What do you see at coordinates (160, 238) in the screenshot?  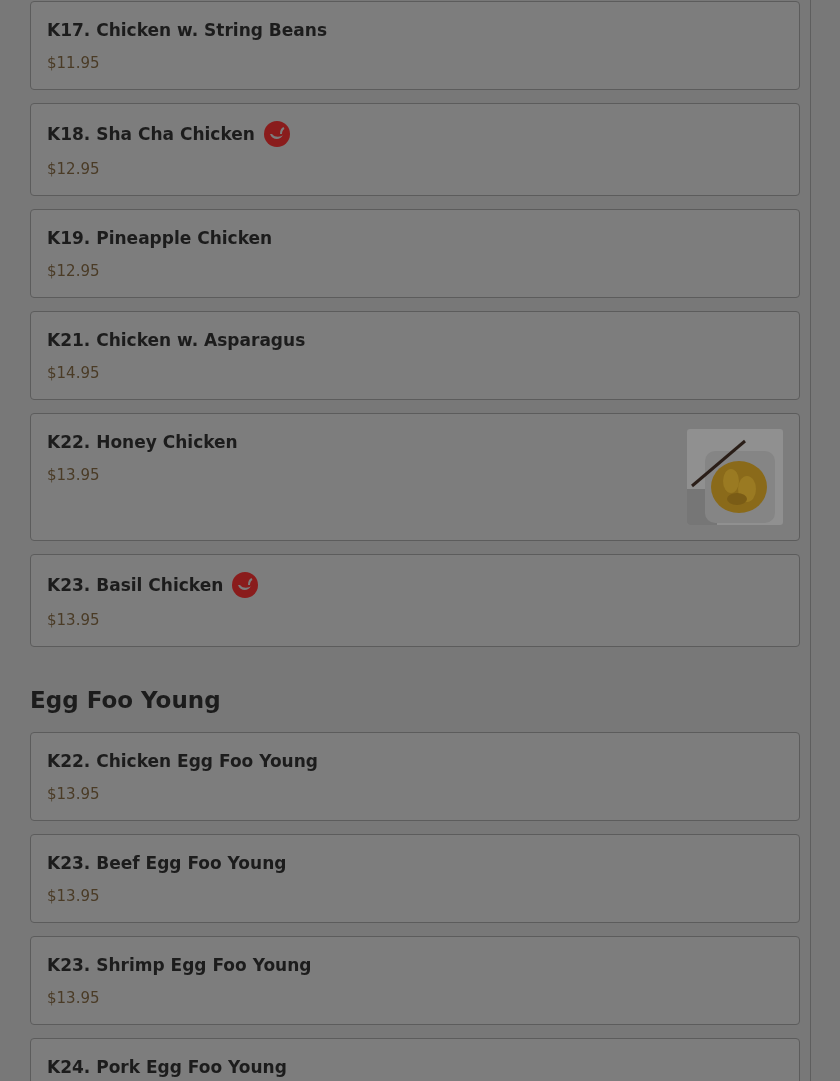 I see `item-name: K19. Pineapple Chicken` at bounding box center [160, 238].